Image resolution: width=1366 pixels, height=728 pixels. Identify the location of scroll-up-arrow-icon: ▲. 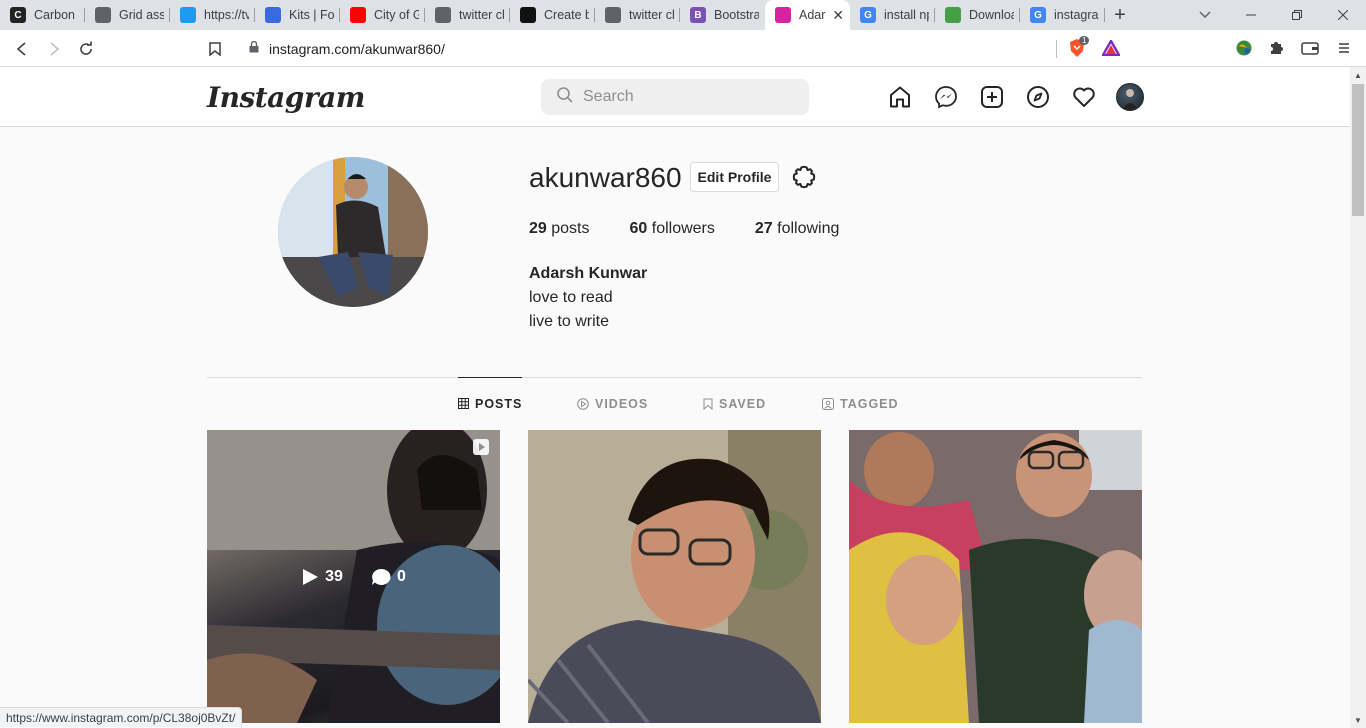
(1358, 75).